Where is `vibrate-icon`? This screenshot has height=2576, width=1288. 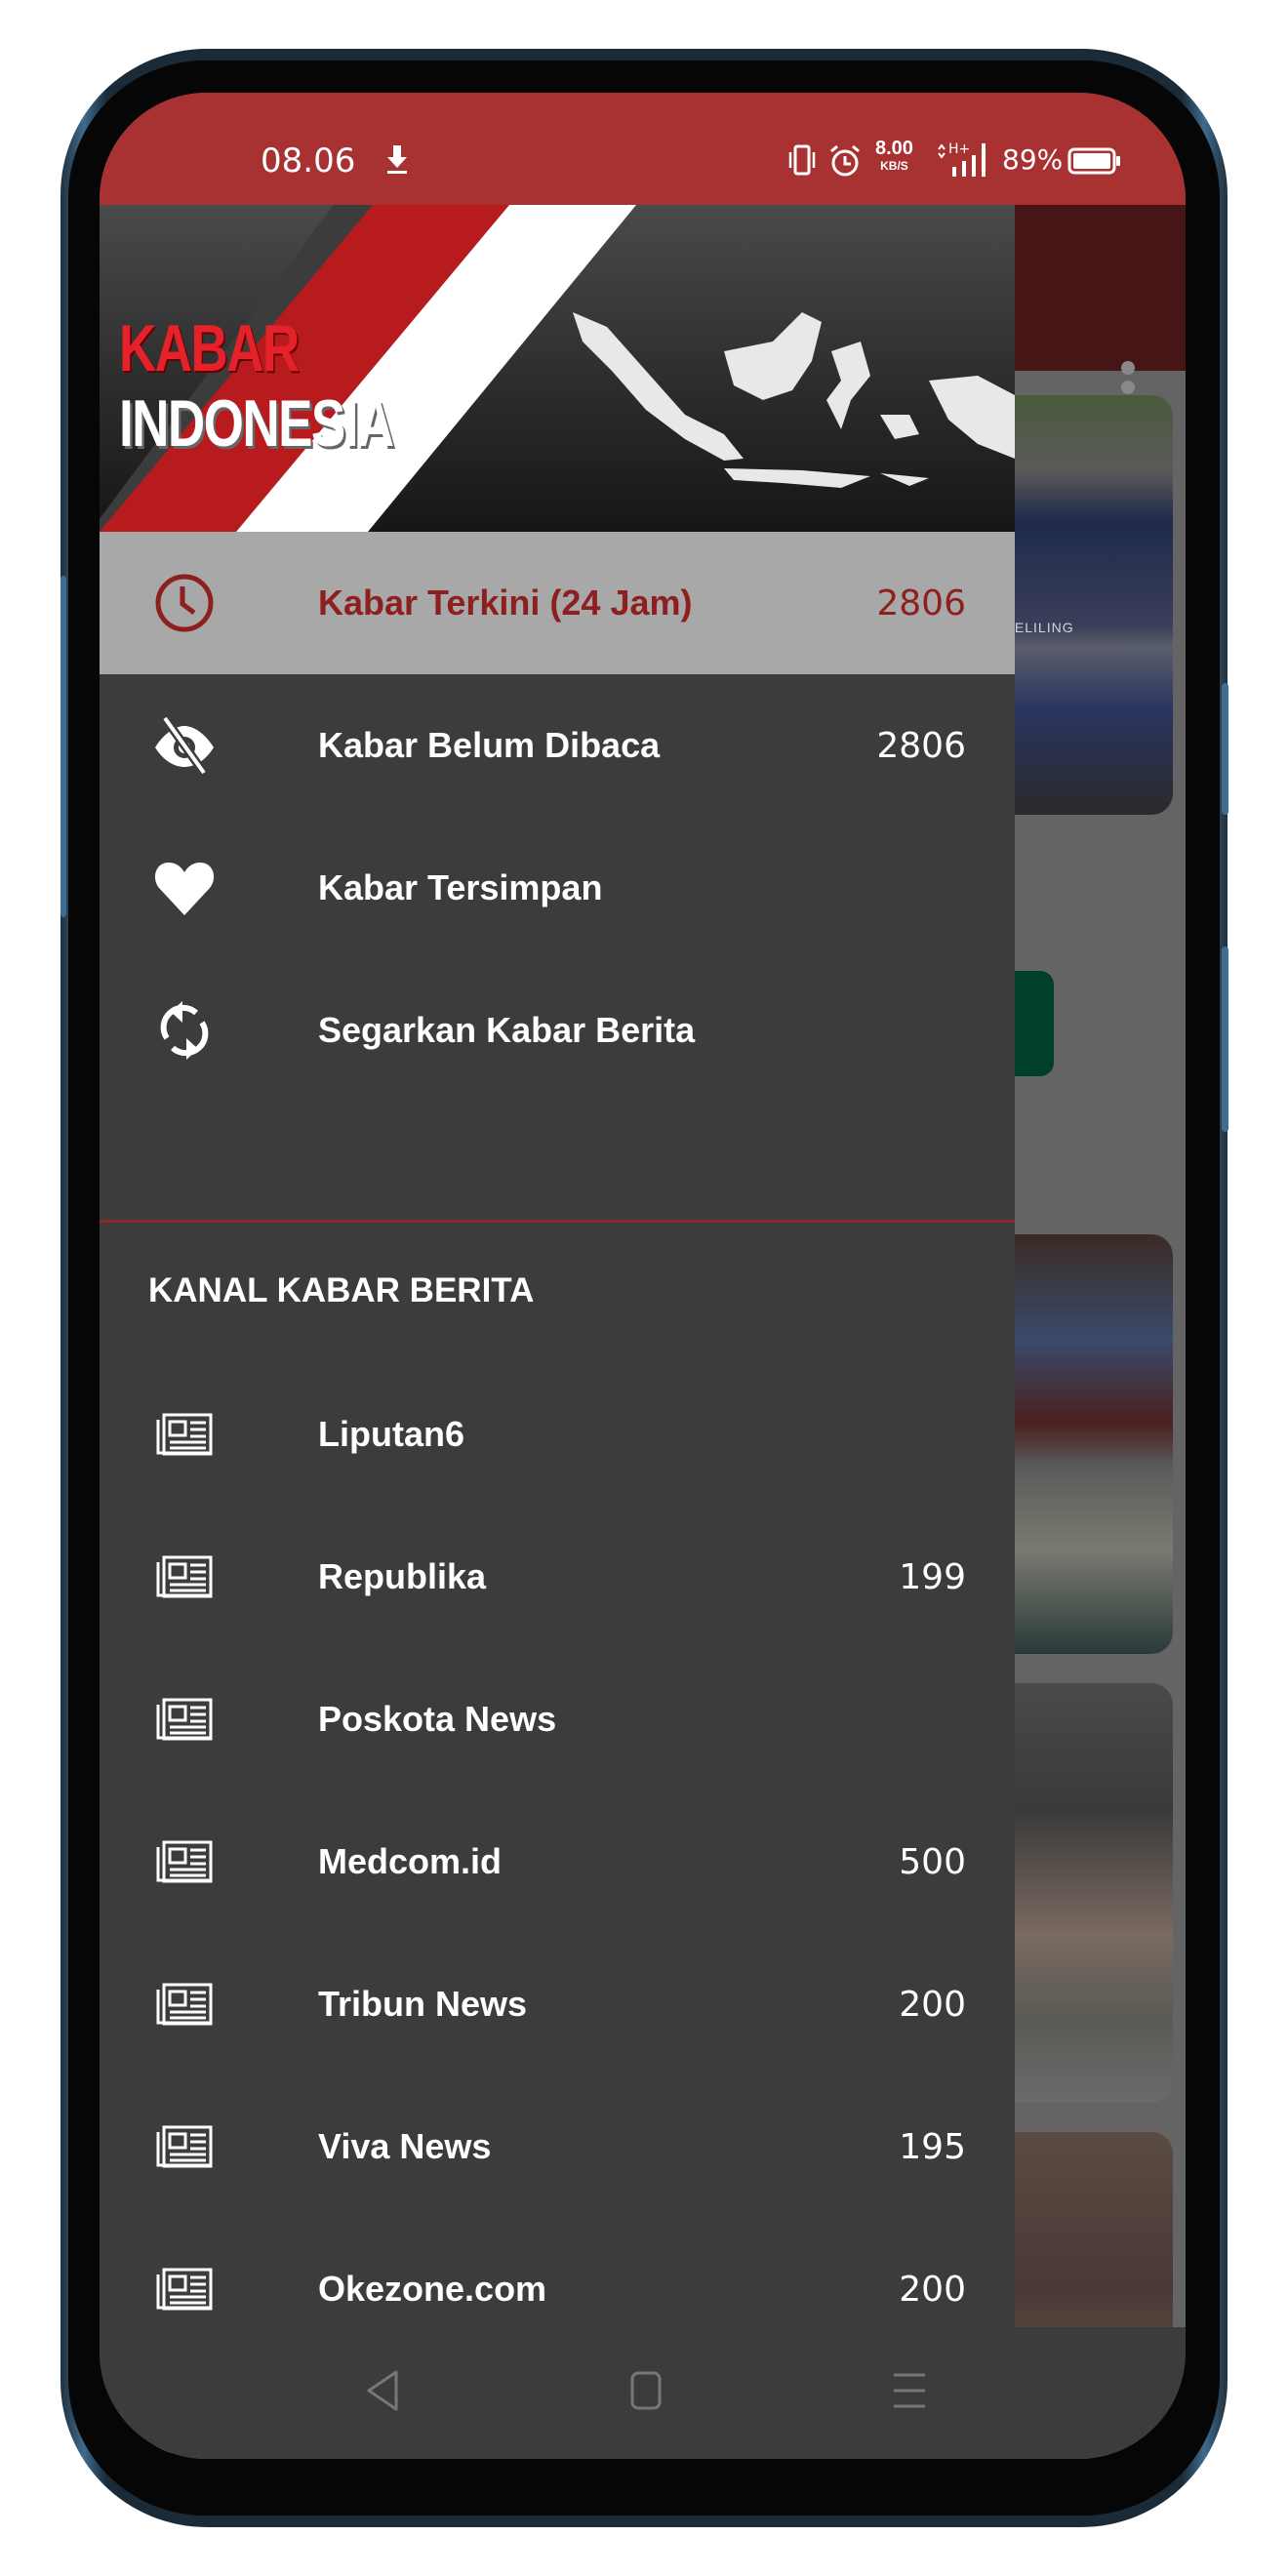
vibrate-icon is located at coordinates (802, 162).